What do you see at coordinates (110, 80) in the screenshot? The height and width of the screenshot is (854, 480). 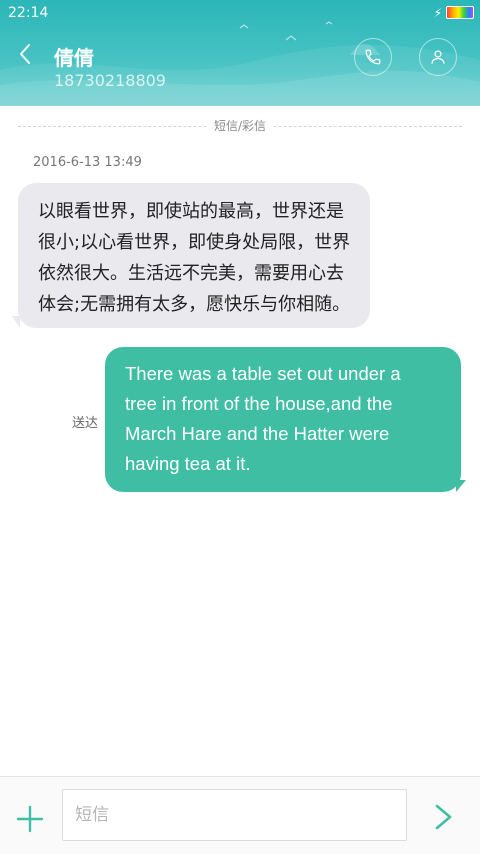 I see `contact-number: 18730218809` at bounding box center [110, 80].